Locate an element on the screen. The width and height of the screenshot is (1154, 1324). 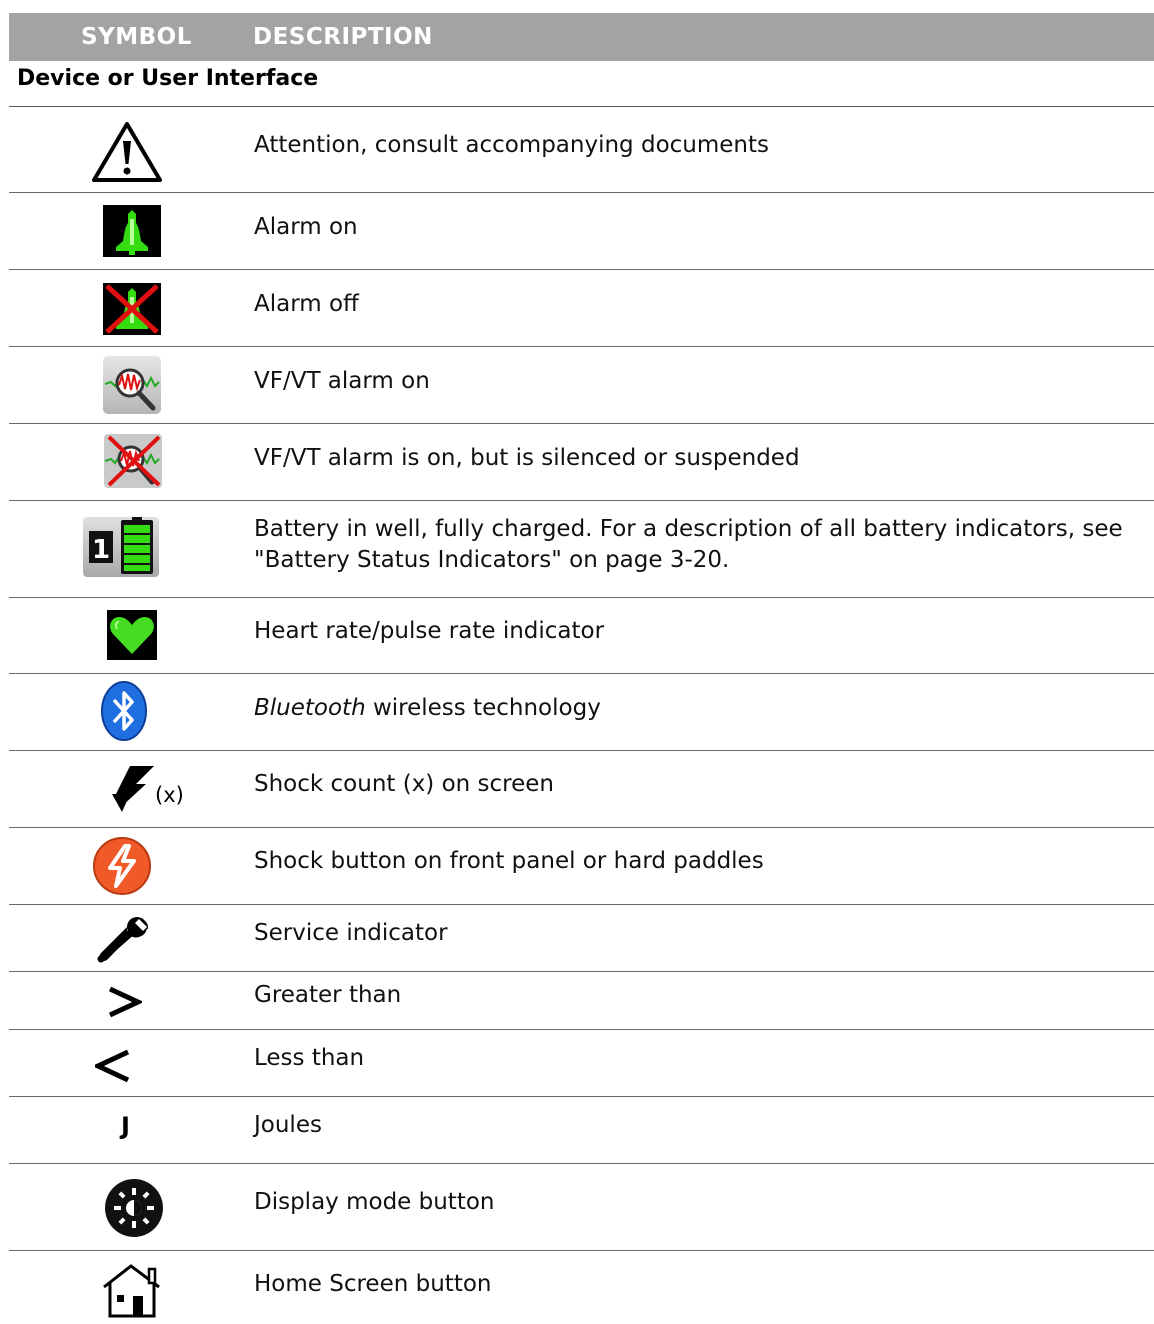
less-than-icon is located at coordinates (111, 1068).